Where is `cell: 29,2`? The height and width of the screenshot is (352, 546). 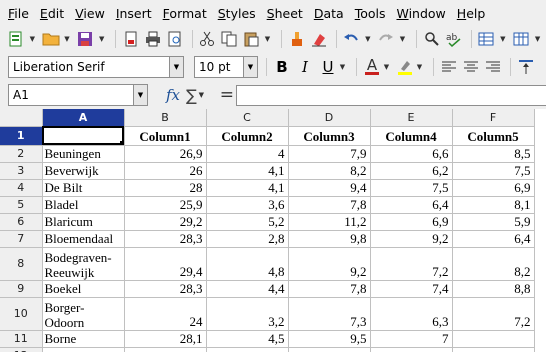 cell: 29,2 is located at coordinates (165, 222).